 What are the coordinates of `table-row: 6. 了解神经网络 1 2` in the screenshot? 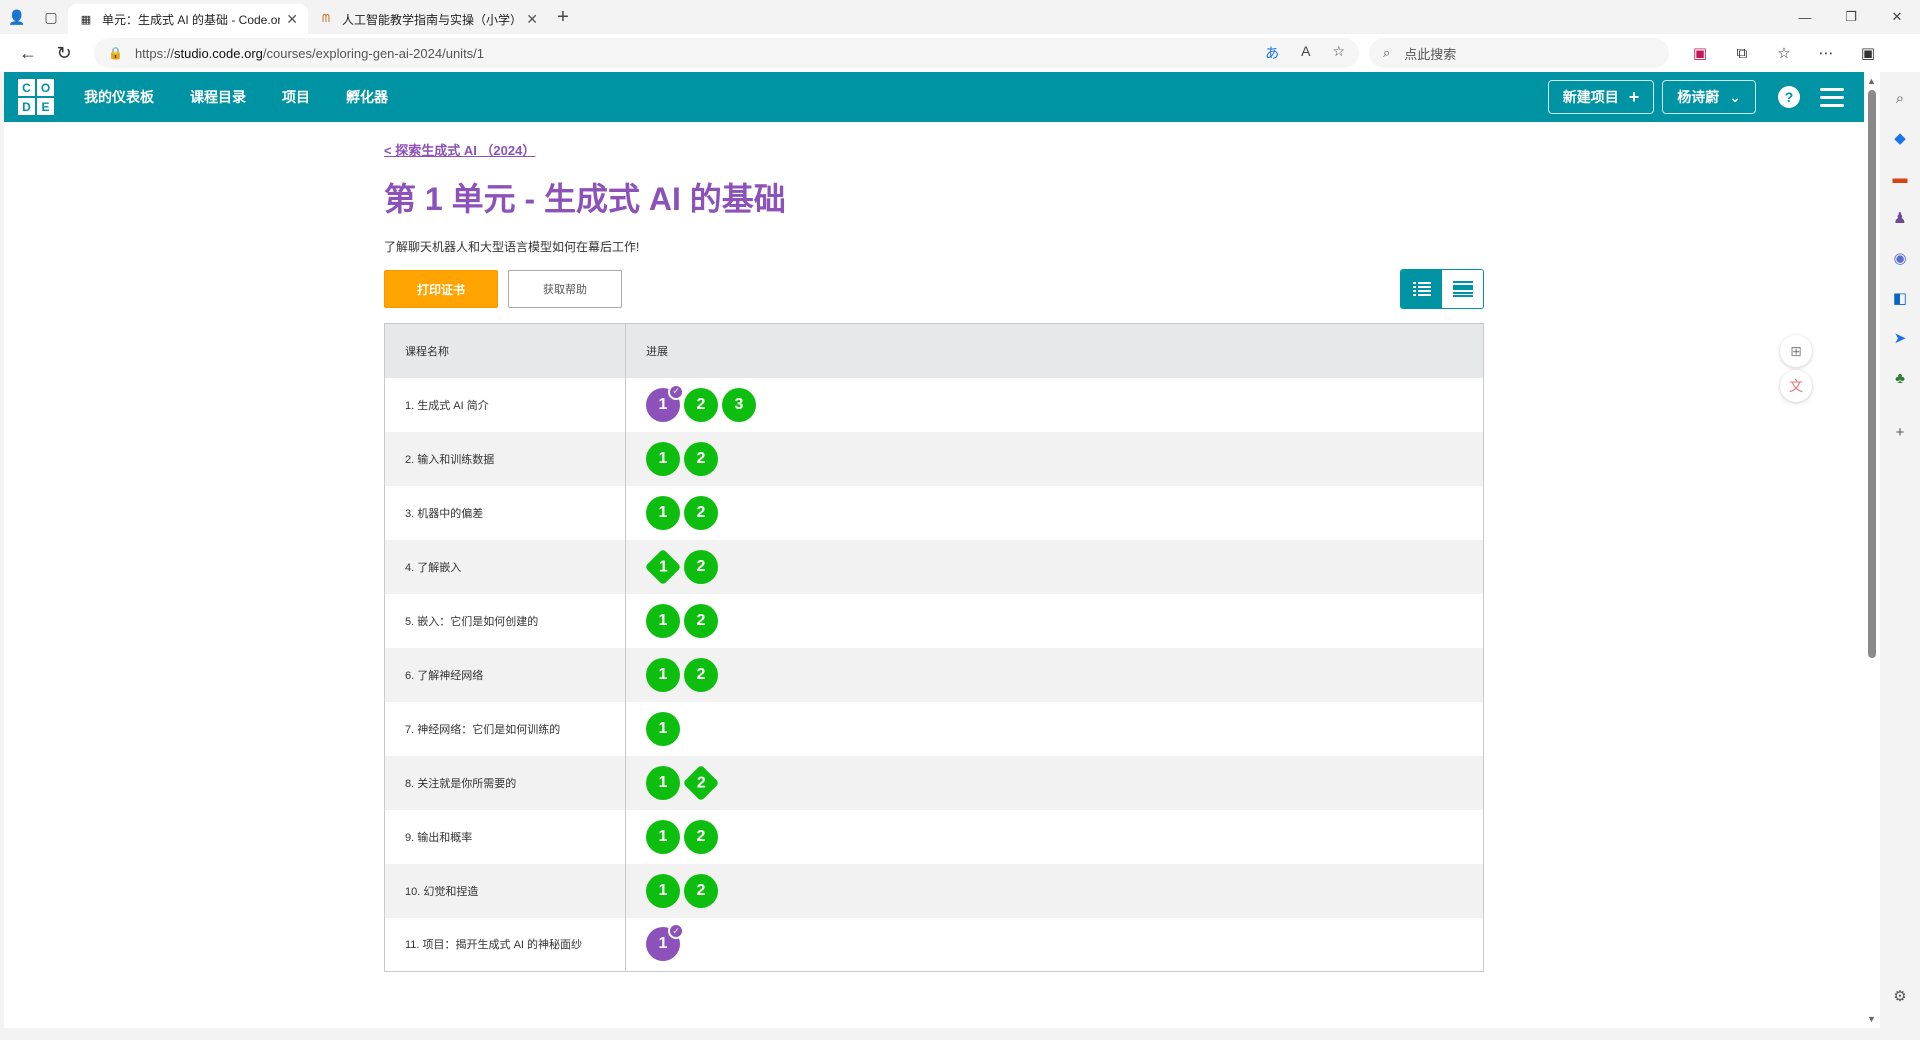 It's located at (934, 674).